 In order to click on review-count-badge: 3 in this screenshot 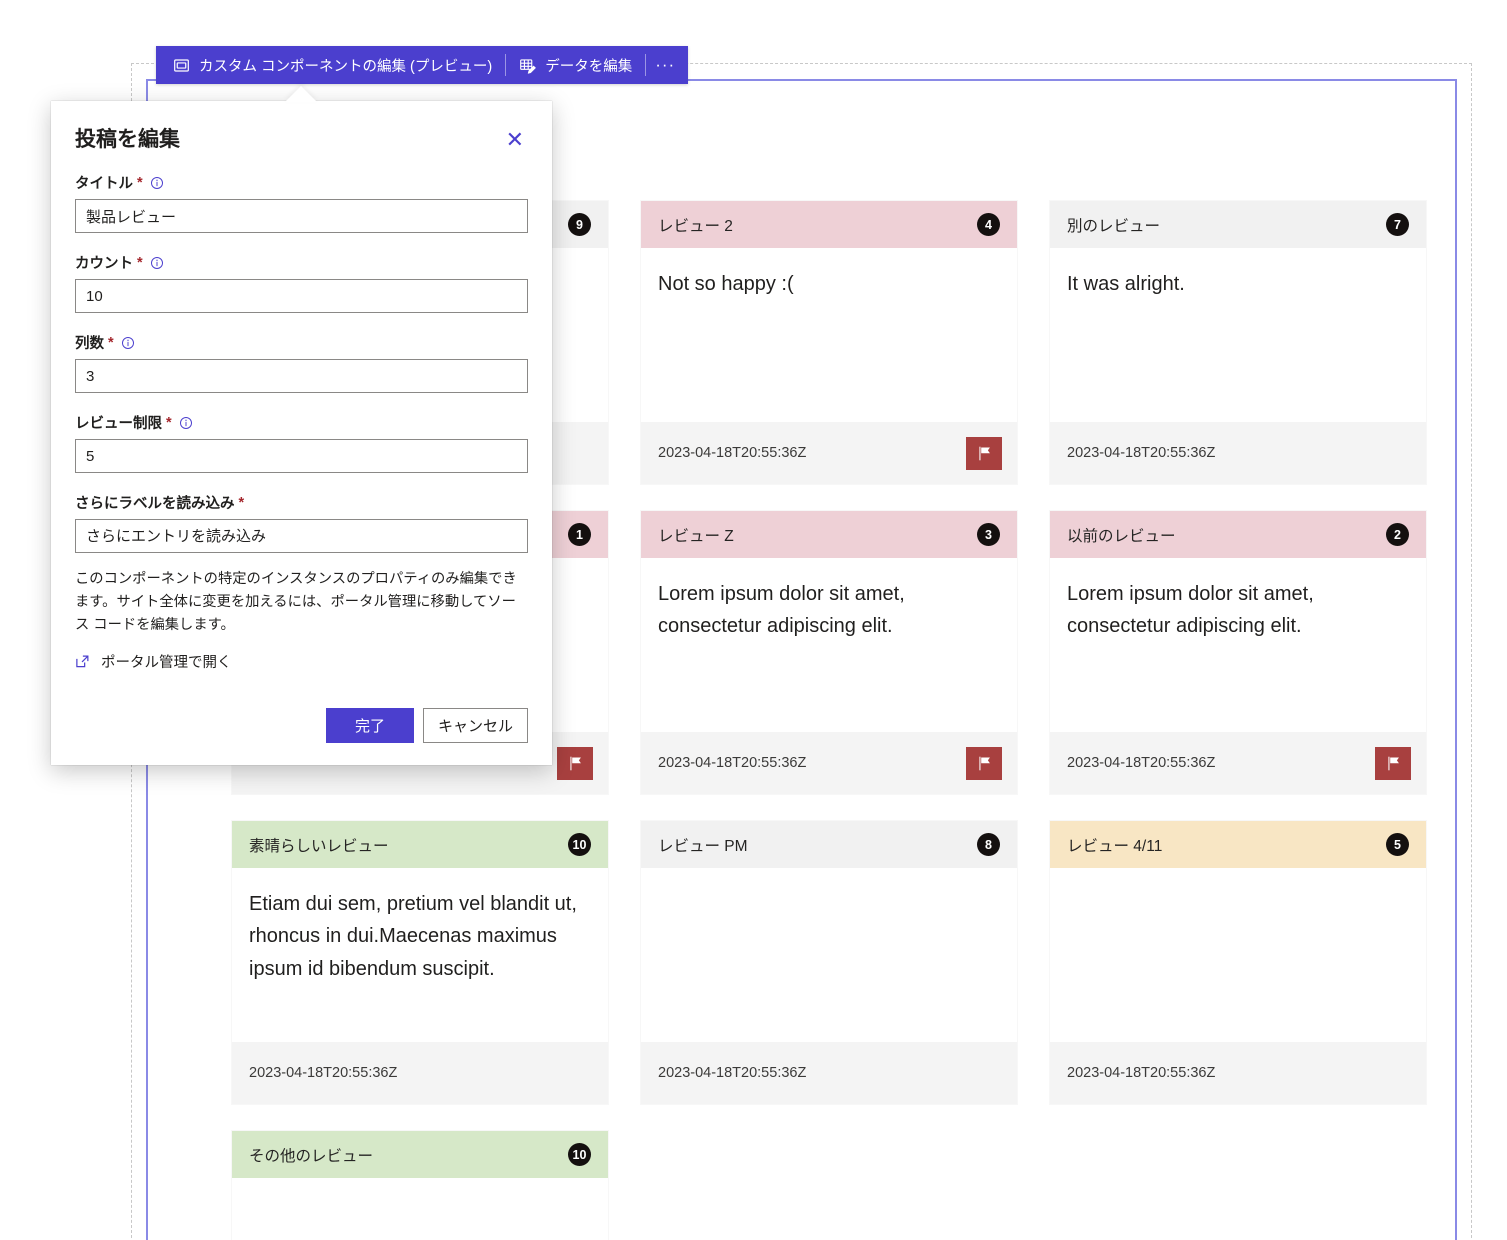, I will do `click(988, 534)`.